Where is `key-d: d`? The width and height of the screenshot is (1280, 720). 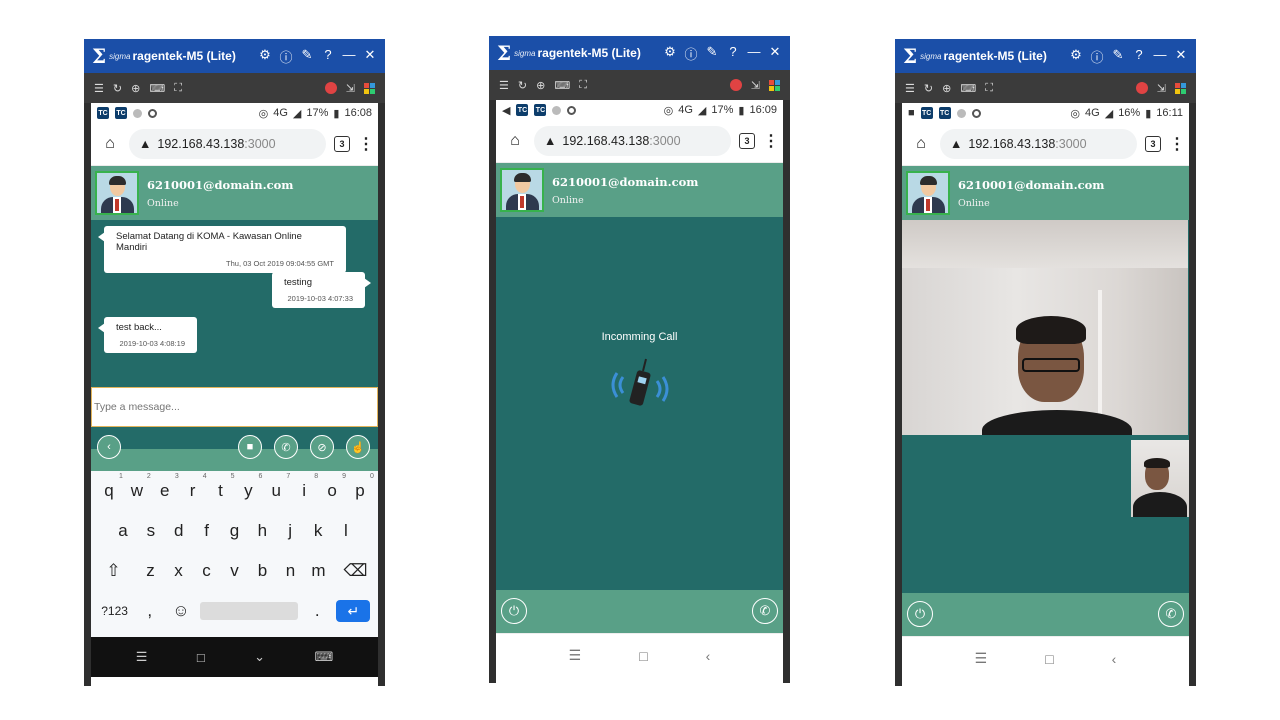 key-d: d is located at coordinates (179, 531).